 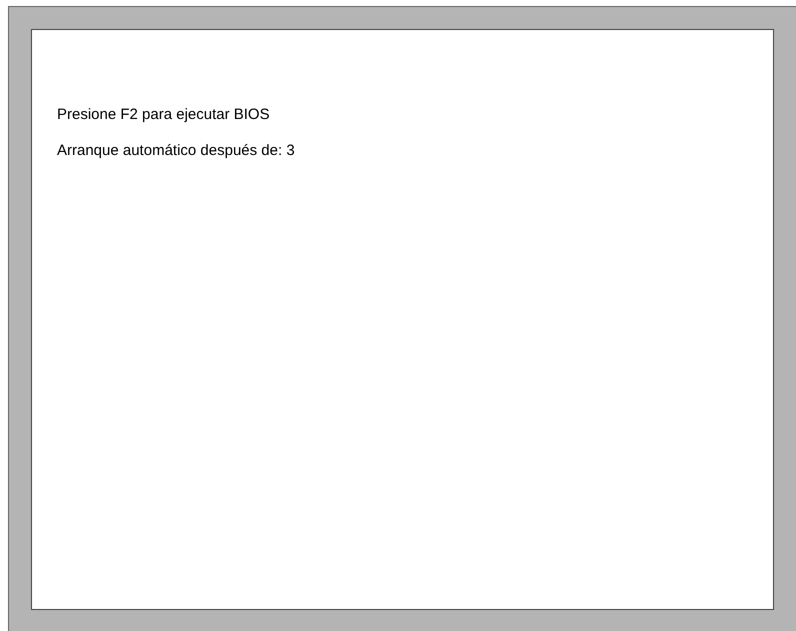 I want to click on boot-message: Arranque automático después de: 3, so click(x=176, y=151).